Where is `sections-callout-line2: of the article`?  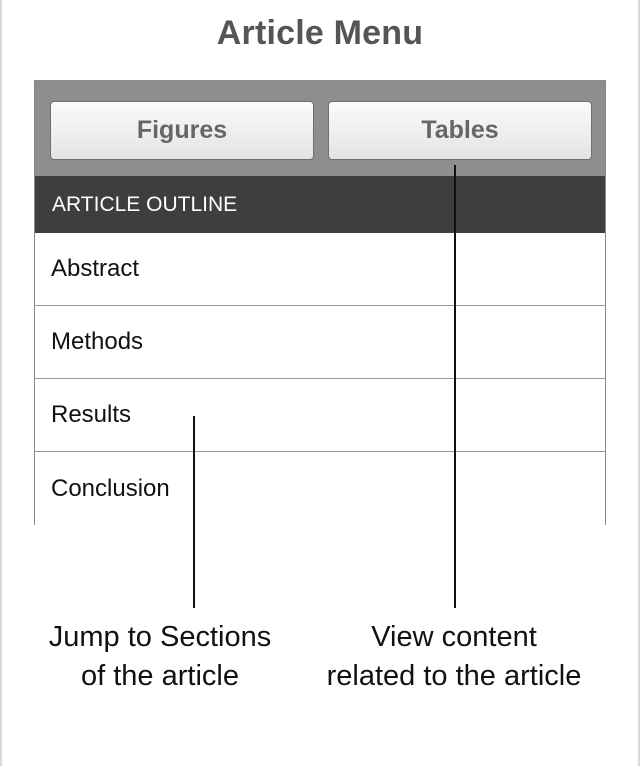
sections-callout-line2: of the article is located at coordinates (160, 676).